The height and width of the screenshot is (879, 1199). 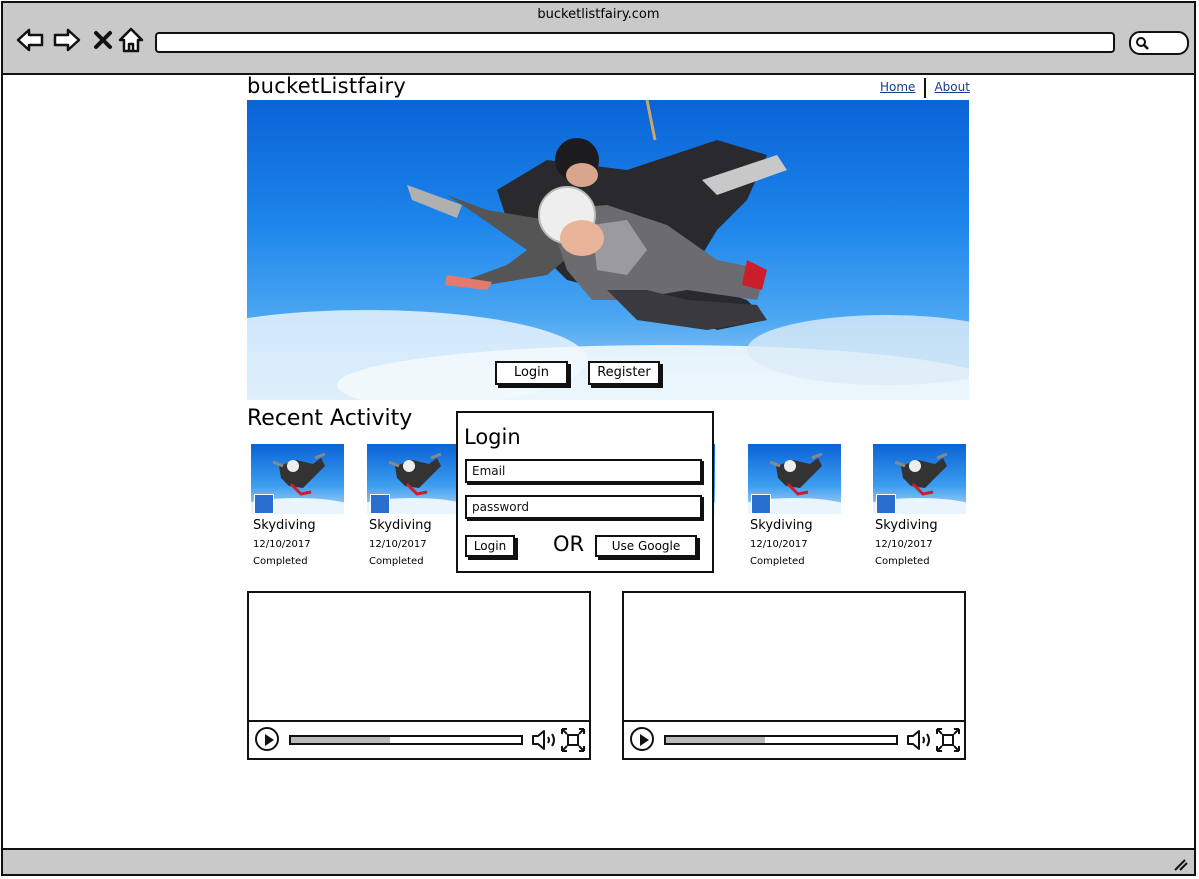 What do you see at coordinates (330, 418) in the screenshot?
I see `recent-activity-title: Recent Activity` at bounding box center [330, 418].